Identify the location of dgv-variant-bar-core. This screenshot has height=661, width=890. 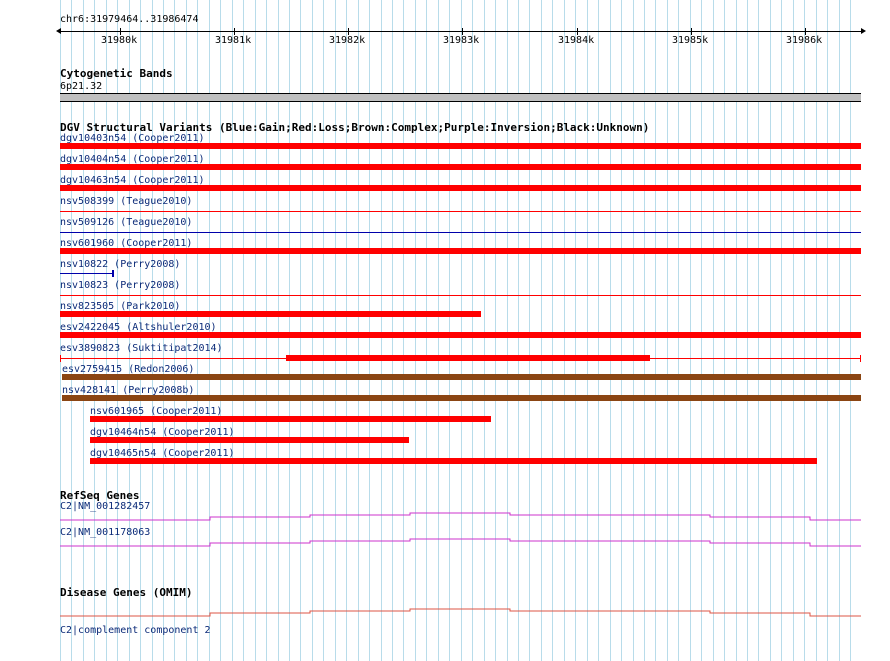
(468, 358).